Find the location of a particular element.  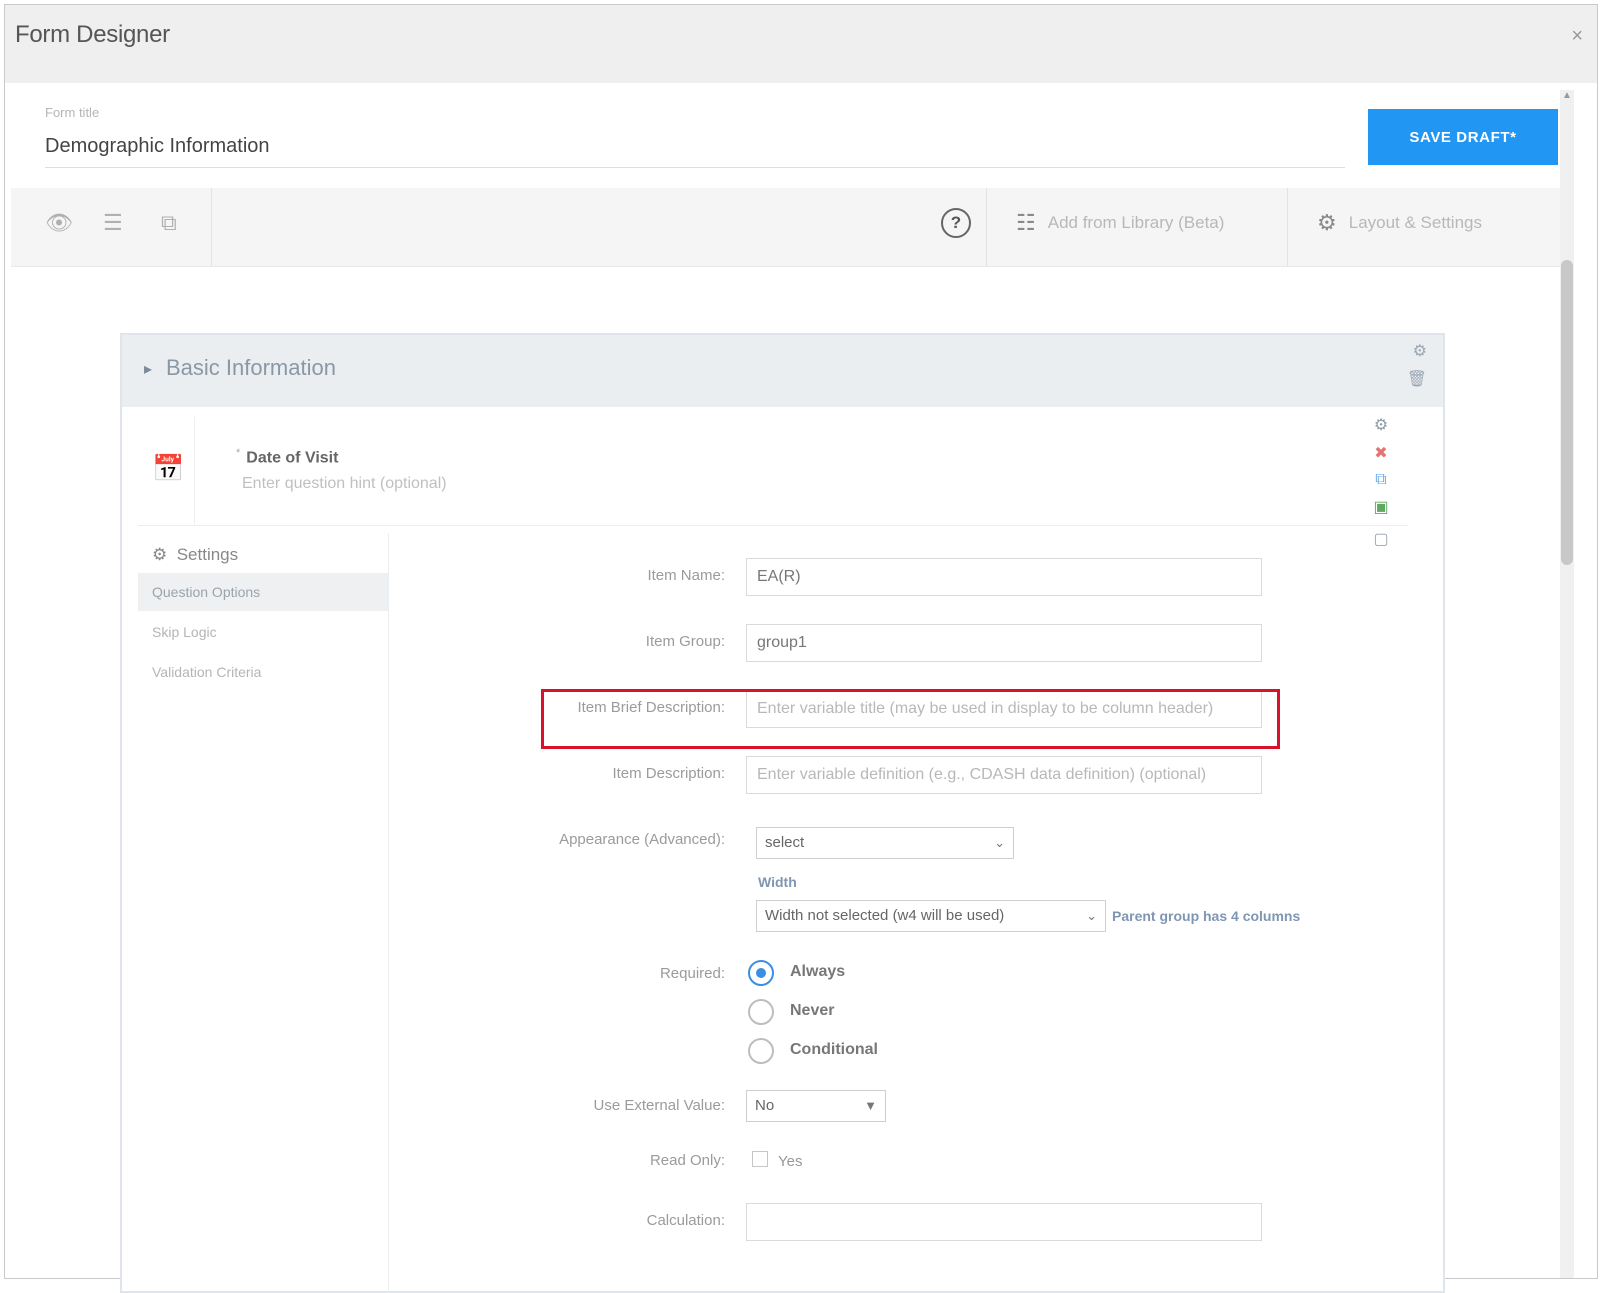

read-only-label: Read Only: is located at coordinates (687, 1160).